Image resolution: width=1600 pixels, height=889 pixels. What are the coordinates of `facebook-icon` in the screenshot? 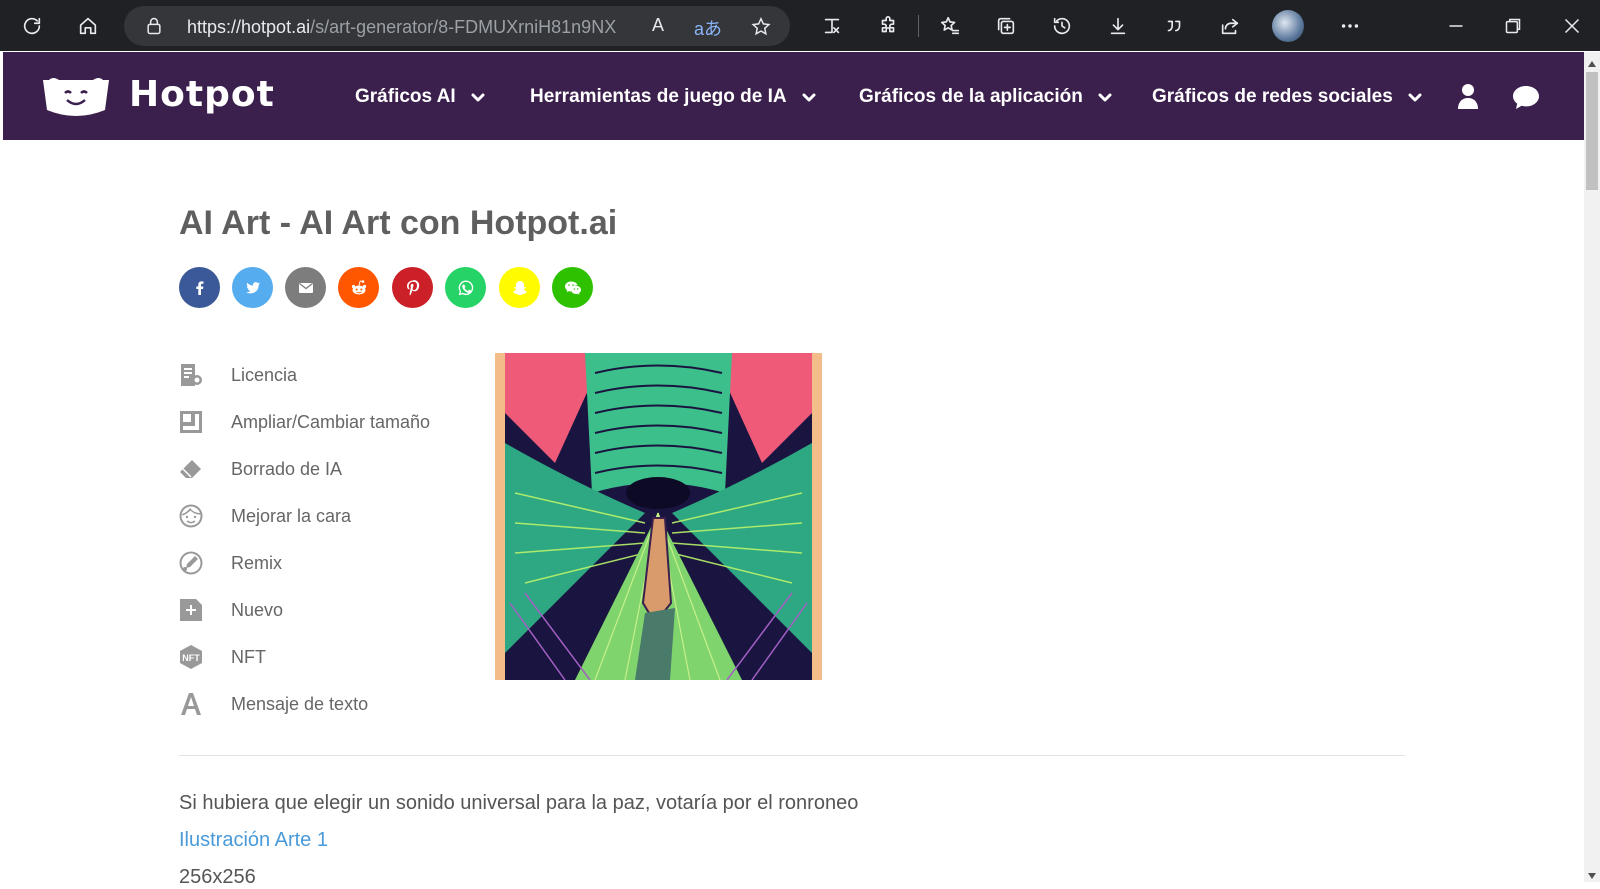 It's located at (199, 287).